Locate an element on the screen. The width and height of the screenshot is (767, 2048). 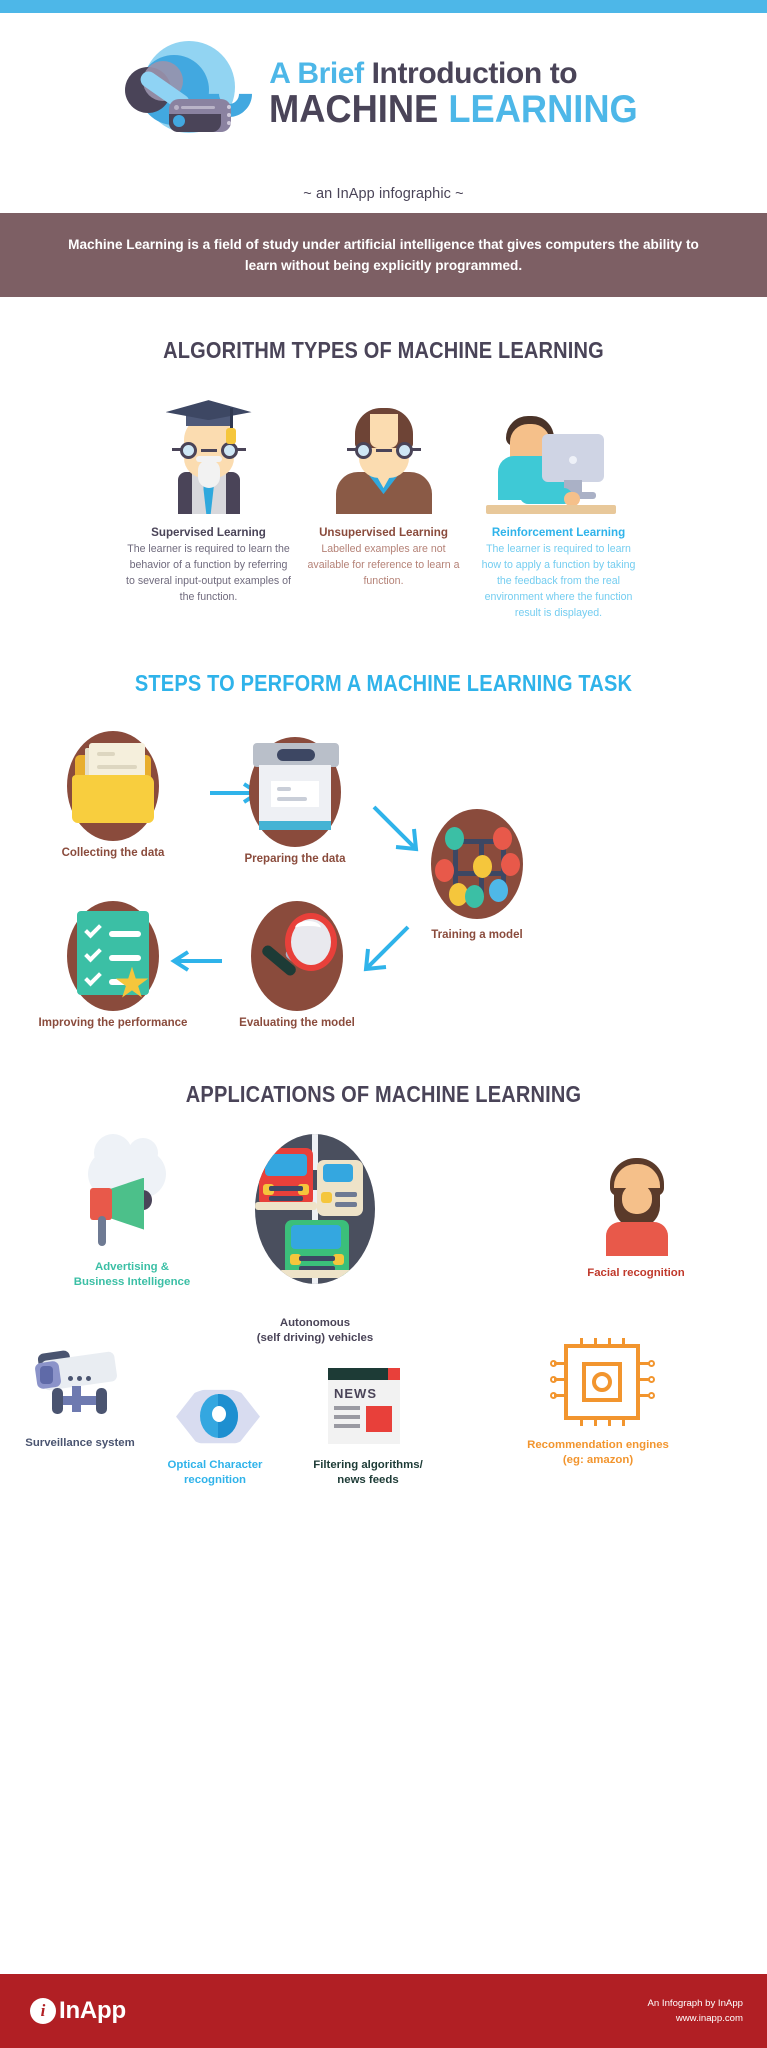
neural-network-nodes-icon is located at coordinates (477, 863).